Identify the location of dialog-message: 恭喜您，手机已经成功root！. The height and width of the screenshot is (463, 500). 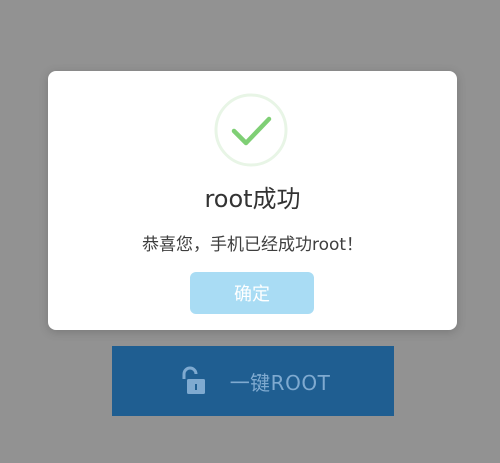
(252, 245).